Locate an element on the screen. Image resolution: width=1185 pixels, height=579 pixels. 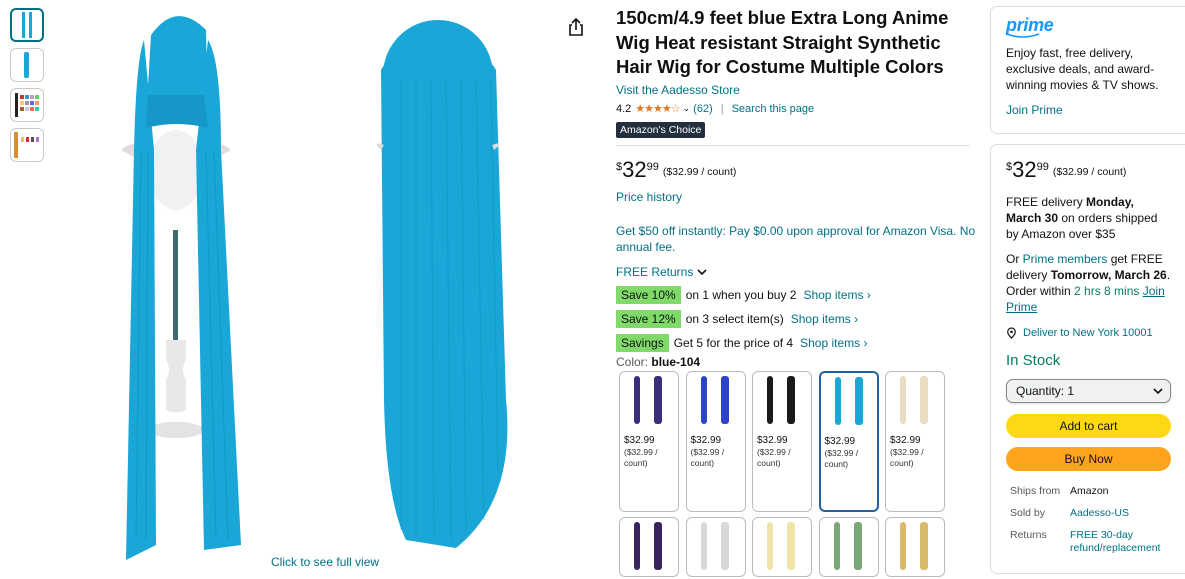
color-value: blue-104 is located at coordinates (676, 361).